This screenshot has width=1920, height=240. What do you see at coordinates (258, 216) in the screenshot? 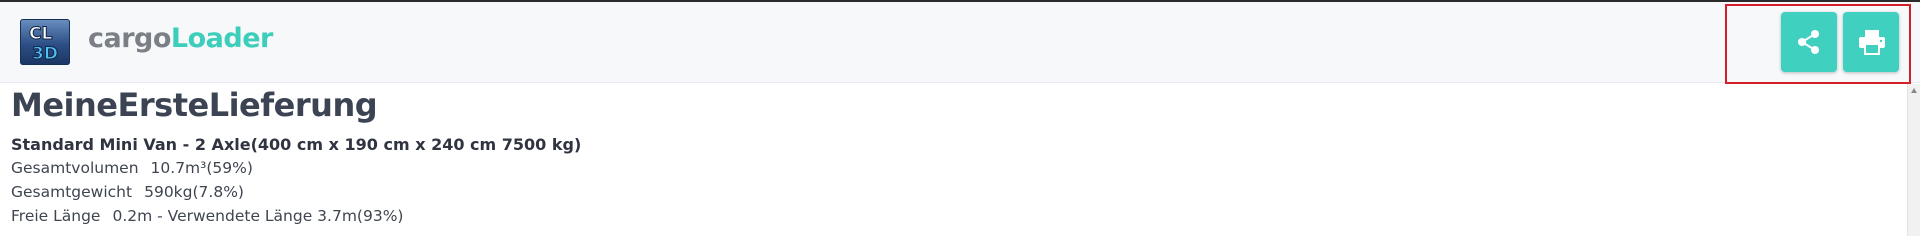
I see `stat-value: 0.2m - Verwendete Länge 3.7m(93%)` at bounding box center [258, 216].